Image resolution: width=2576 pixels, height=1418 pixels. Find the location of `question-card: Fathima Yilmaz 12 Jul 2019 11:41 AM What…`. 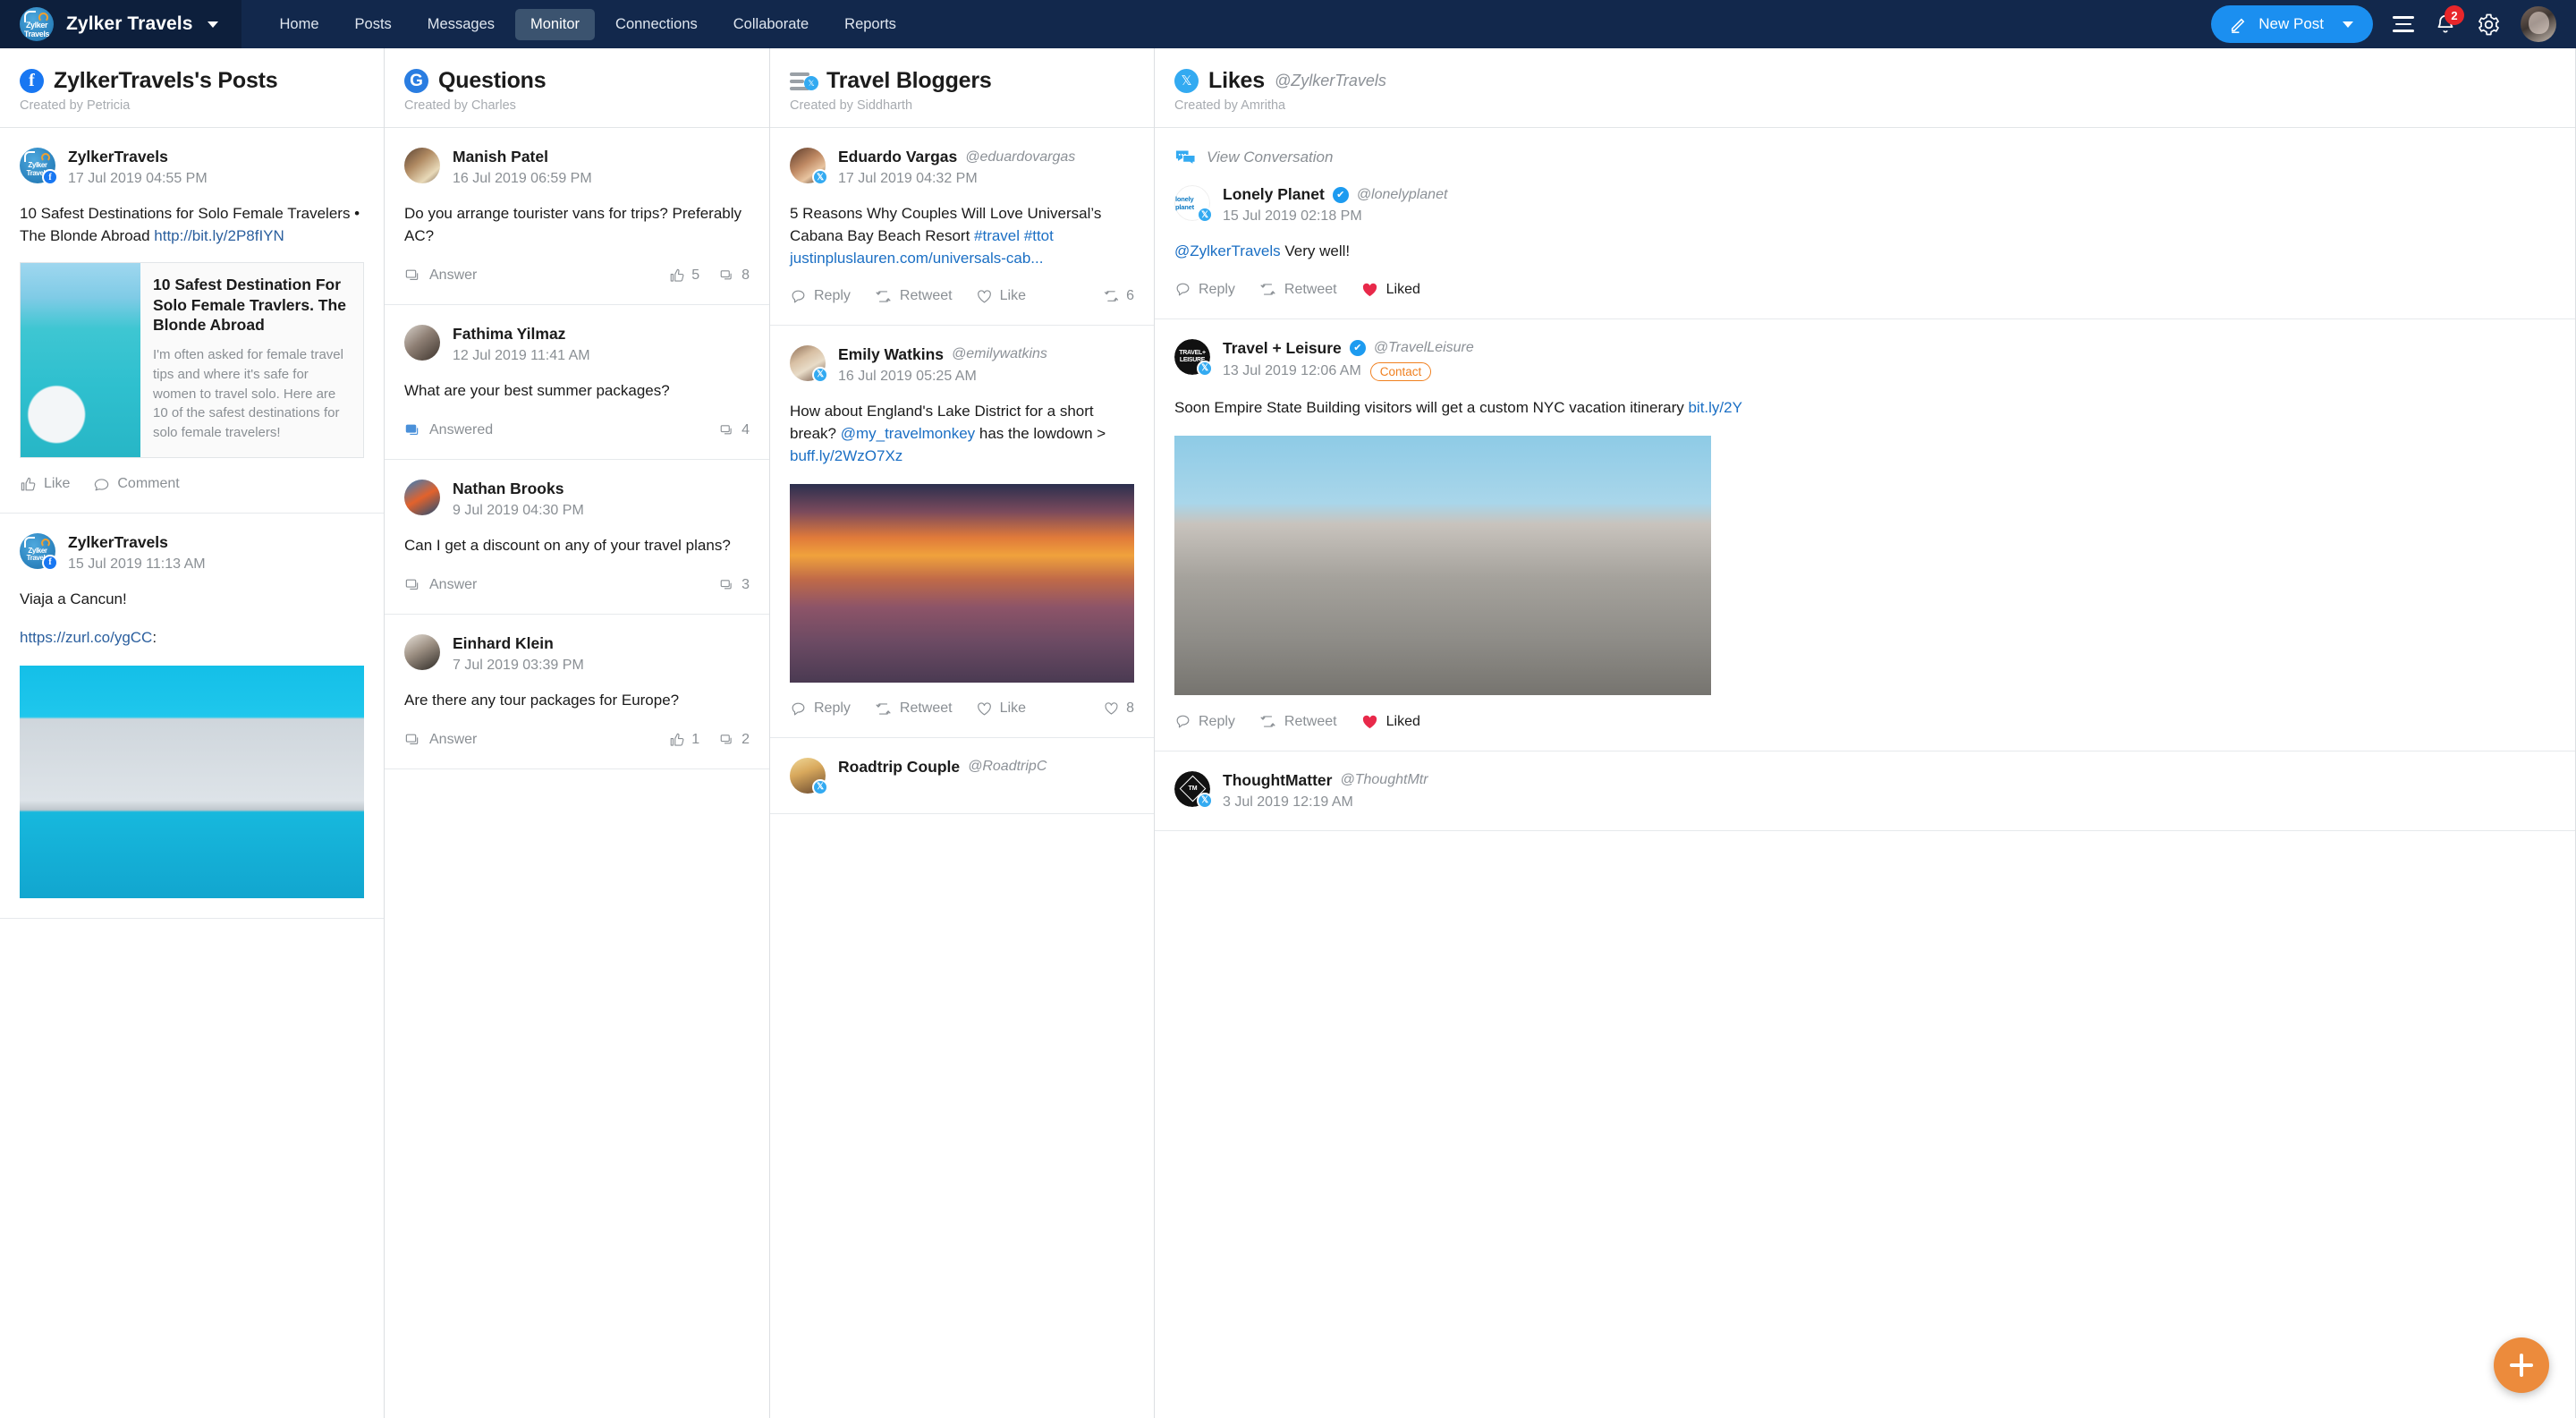

question-card: Fathima Yilmaz 12 Jul 2019 11:41 AM What… is located at coordinates (577, 382).